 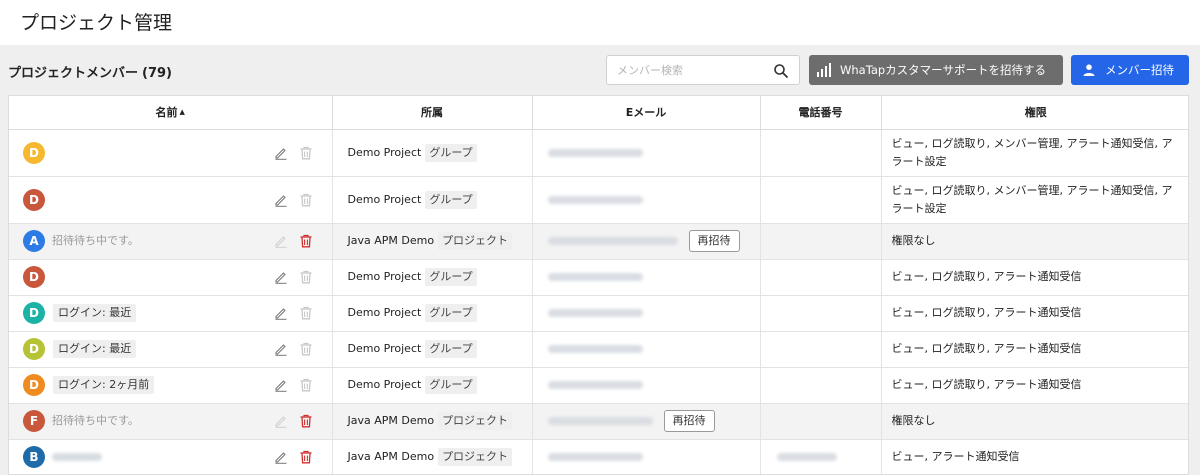 I want to click on affiliation-type-badge: プロジェクト, so click(x=475, y=457).